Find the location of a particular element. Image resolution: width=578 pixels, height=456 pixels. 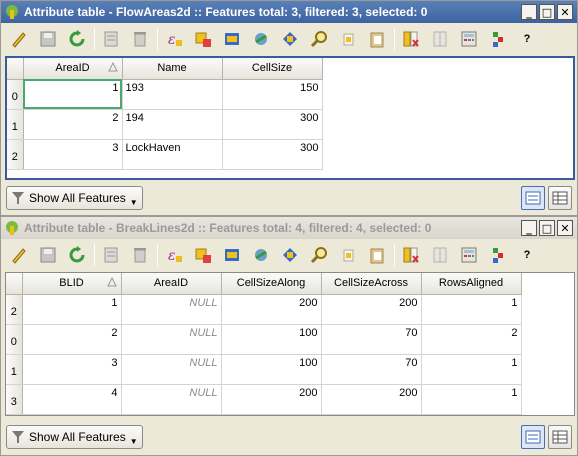

reload-icon is located at coordinates (77, 39).